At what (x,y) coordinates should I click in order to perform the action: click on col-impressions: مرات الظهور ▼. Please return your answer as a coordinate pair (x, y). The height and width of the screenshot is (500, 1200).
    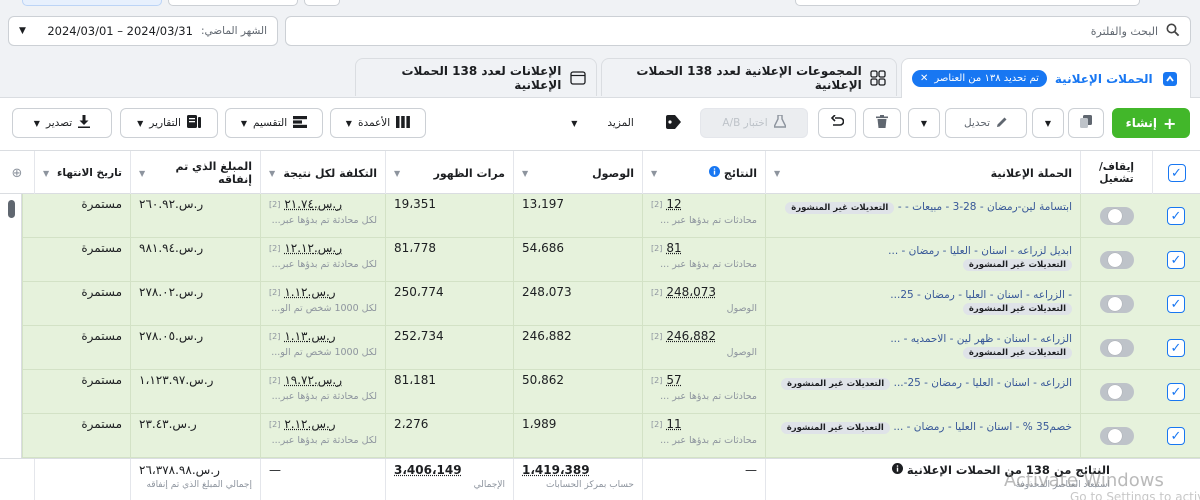
    Looking at the image, I should click on (449, 173).